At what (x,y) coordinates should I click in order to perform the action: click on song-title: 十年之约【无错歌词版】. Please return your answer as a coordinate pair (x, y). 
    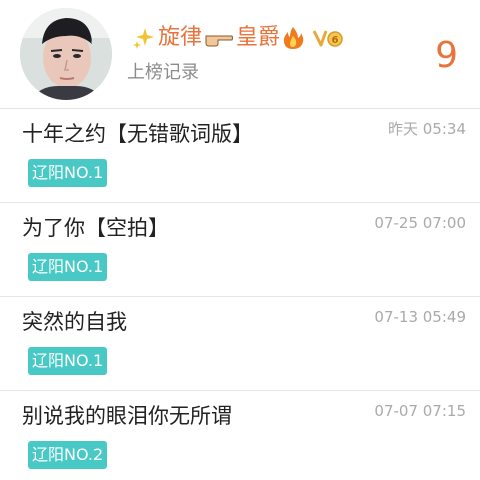
    Looking at the image, I should click on (137, 134).